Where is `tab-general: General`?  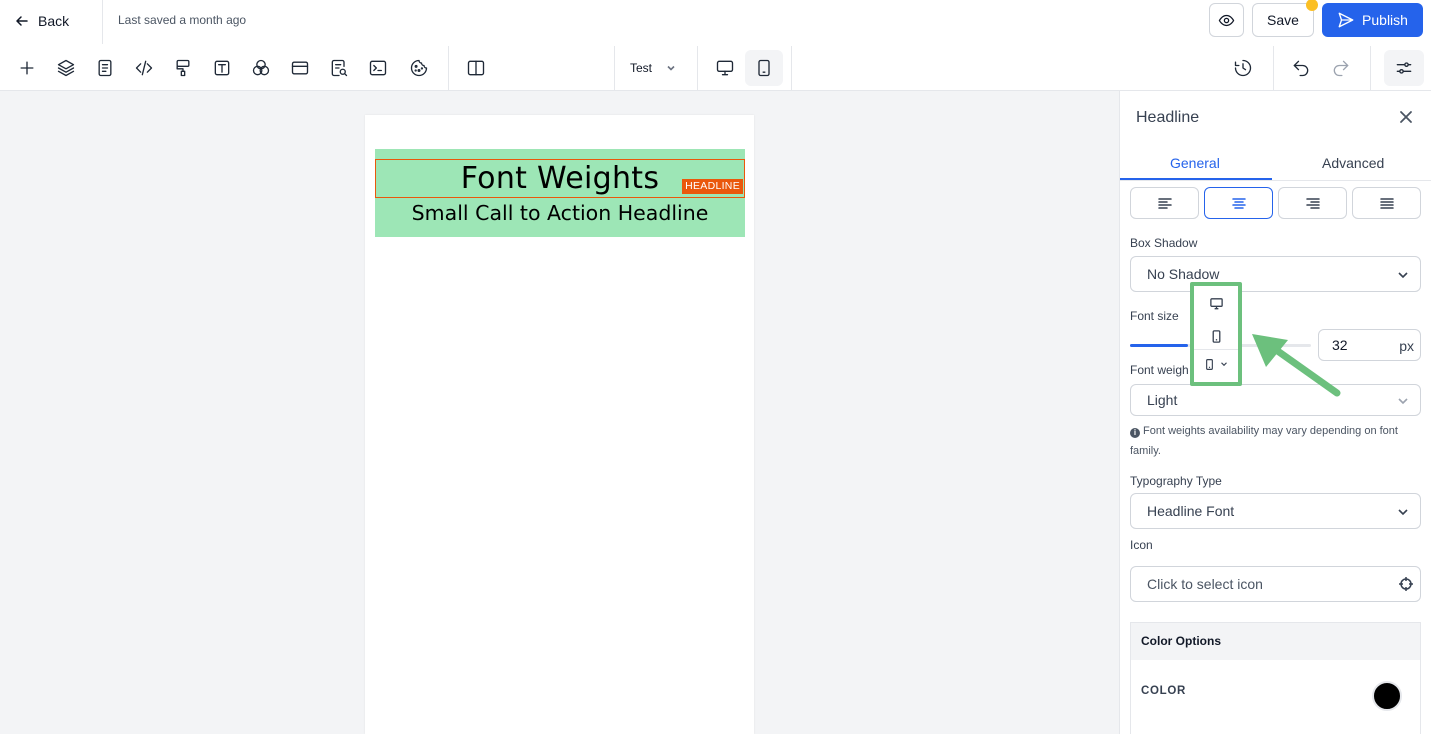 tab-general: General is located at coordinates (1195, 163).